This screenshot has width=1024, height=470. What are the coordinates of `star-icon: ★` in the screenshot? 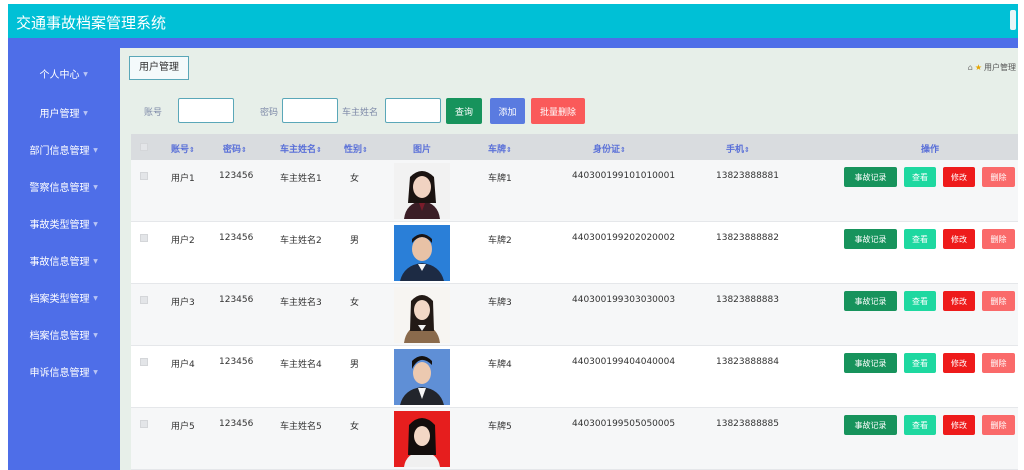 It's located at (978, 67).